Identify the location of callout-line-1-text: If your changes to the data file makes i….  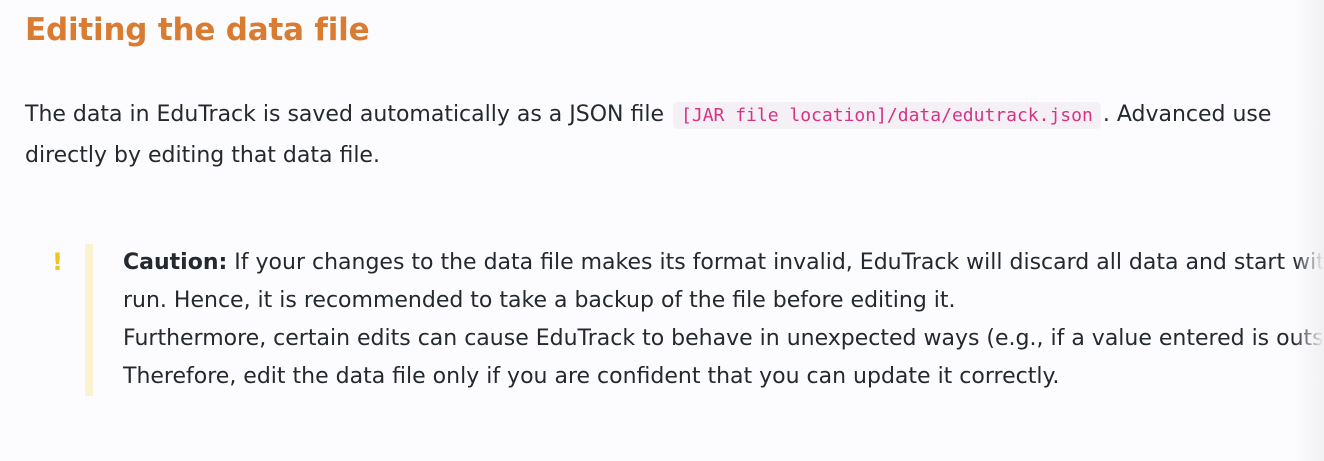
(775, 262).